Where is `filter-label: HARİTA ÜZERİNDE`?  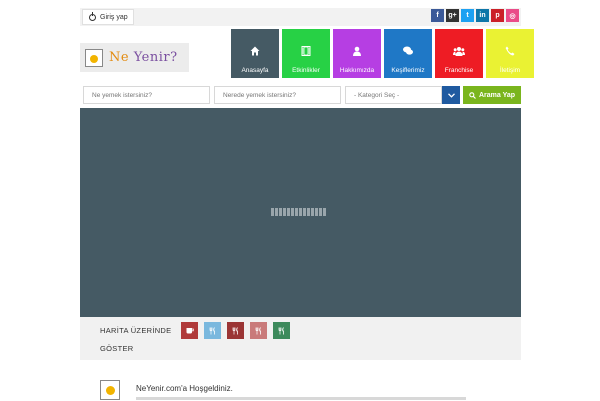 filter-label: HARİTA ÜZERİNDE is located at coordinates (136, 330).